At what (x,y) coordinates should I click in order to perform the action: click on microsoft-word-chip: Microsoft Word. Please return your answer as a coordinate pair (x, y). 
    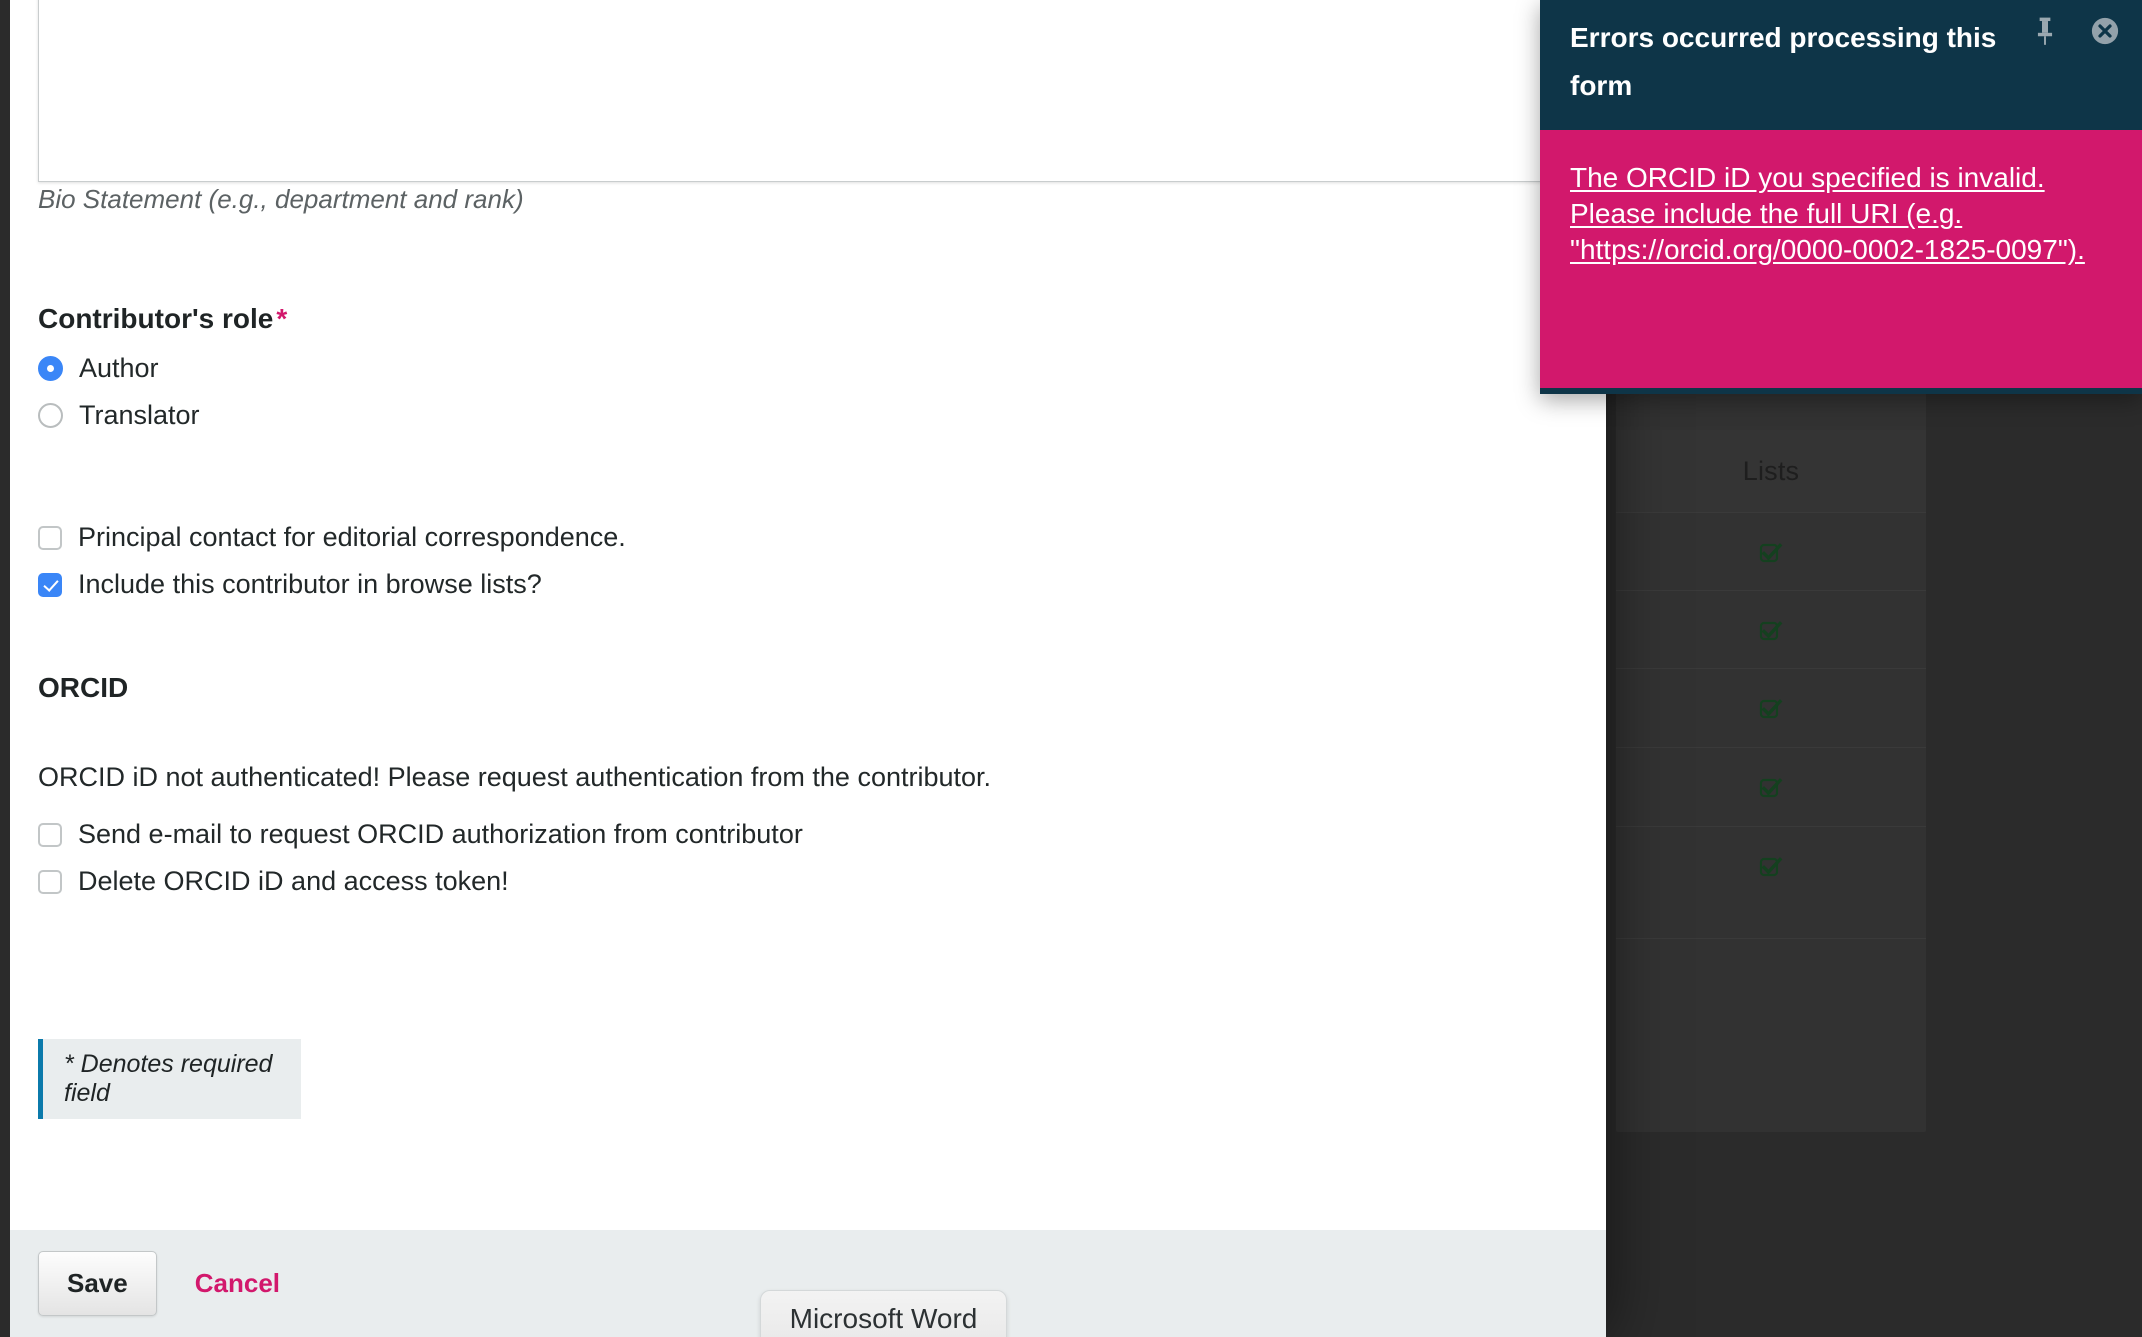
    Looking at the image, I should click on (883, 1313).